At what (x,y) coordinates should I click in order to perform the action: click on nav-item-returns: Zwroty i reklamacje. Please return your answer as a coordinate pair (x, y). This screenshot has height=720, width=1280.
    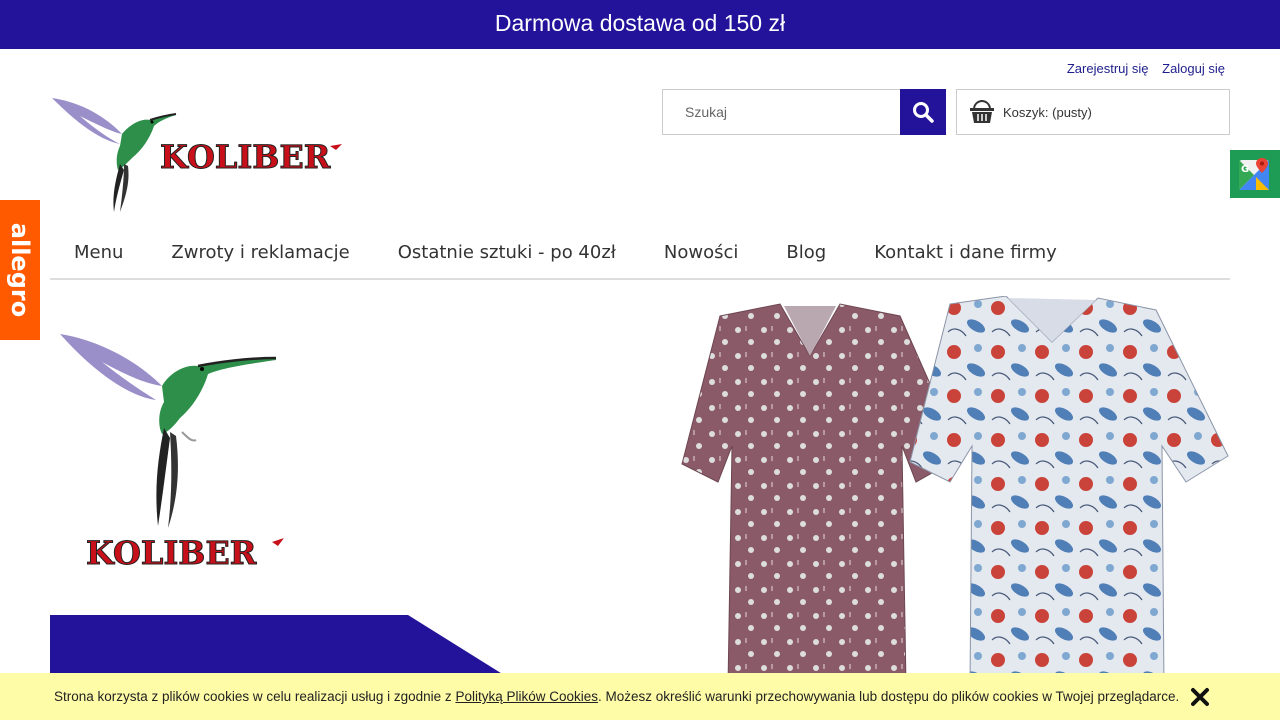
    Looking at the image, I should click on (260, 252).